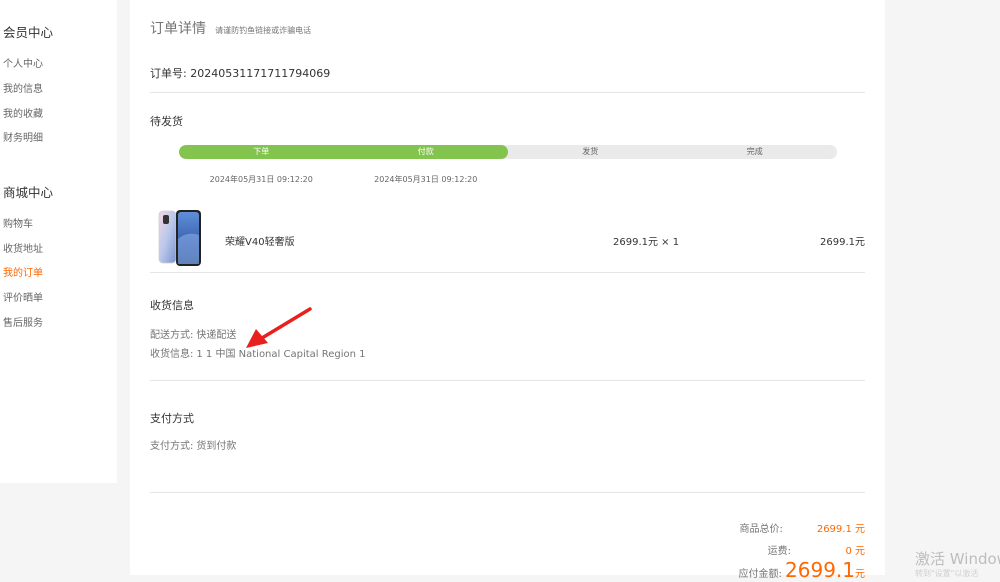 The image size is (1000, 582). I want to click on windows-activation-subtitle: 转到"设置"以激活, so click(947, 573).